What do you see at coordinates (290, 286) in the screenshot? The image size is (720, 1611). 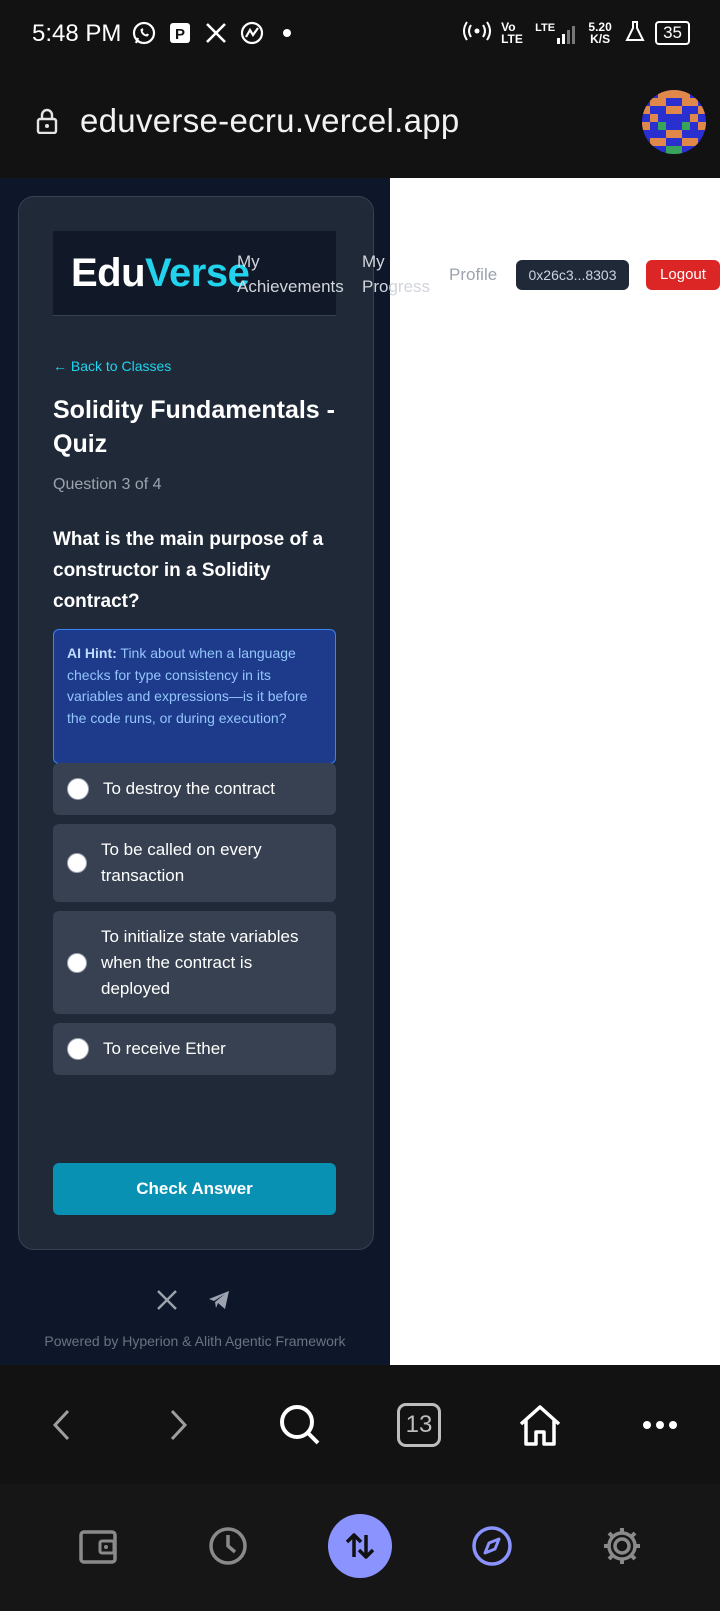 I see `nav-achievements-line2: Achievements` at bounding box center [290, 286].